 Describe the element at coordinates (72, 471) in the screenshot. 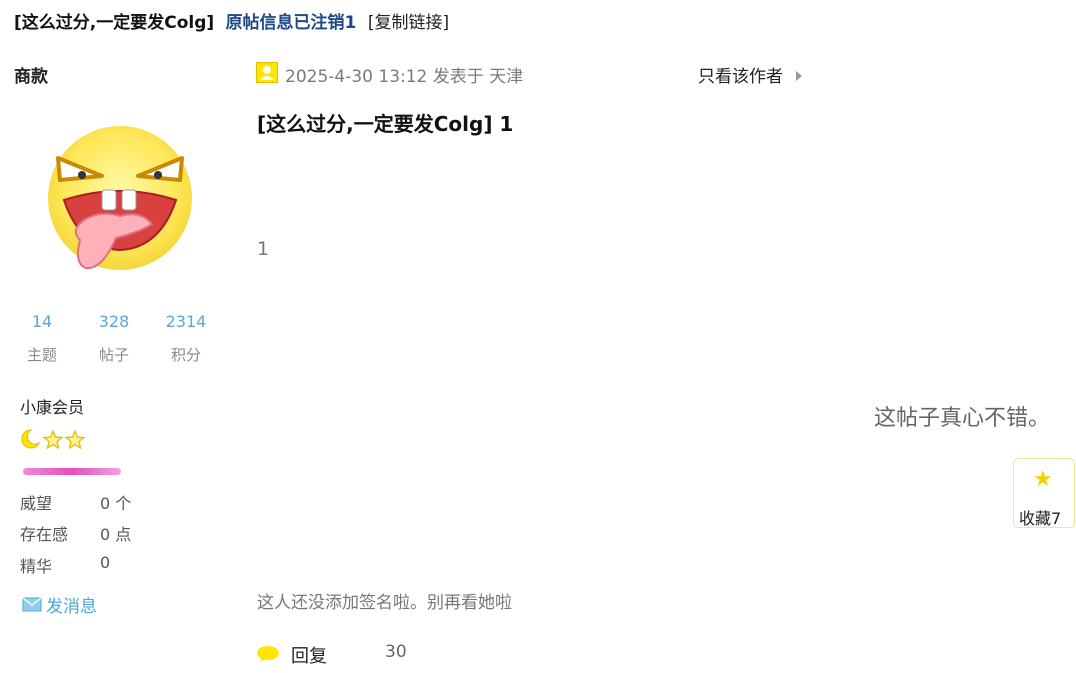

I see `level-progress-bar` at that location.